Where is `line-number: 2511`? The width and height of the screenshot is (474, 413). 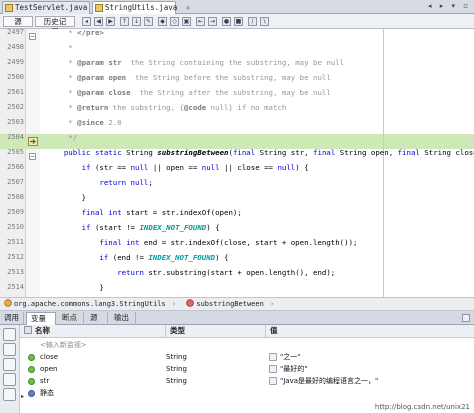 line-number: 2511 is located at coordinates (12, 242).